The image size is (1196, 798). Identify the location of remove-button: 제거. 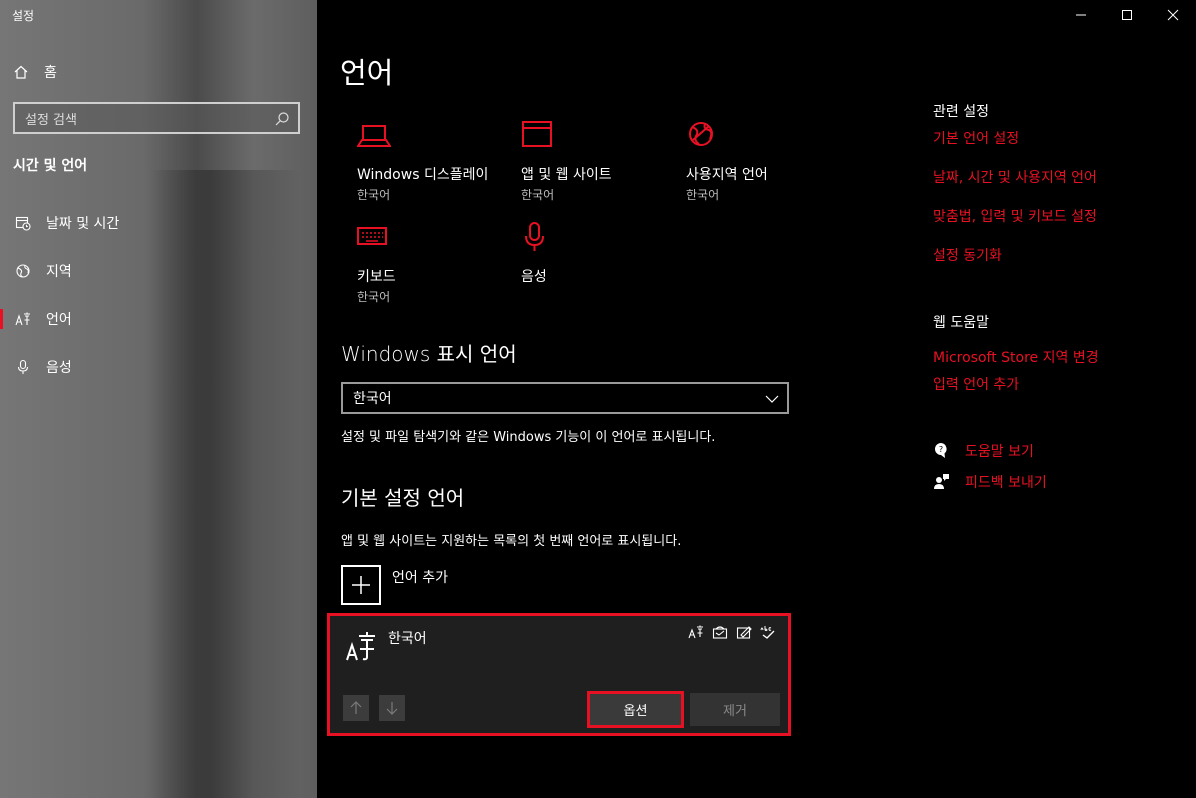
(735, 709).